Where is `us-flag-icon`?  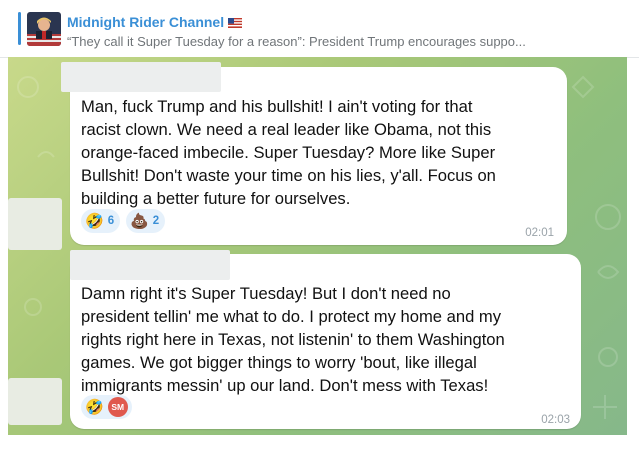 us-flag-icon is located at coordinates (235, 23).